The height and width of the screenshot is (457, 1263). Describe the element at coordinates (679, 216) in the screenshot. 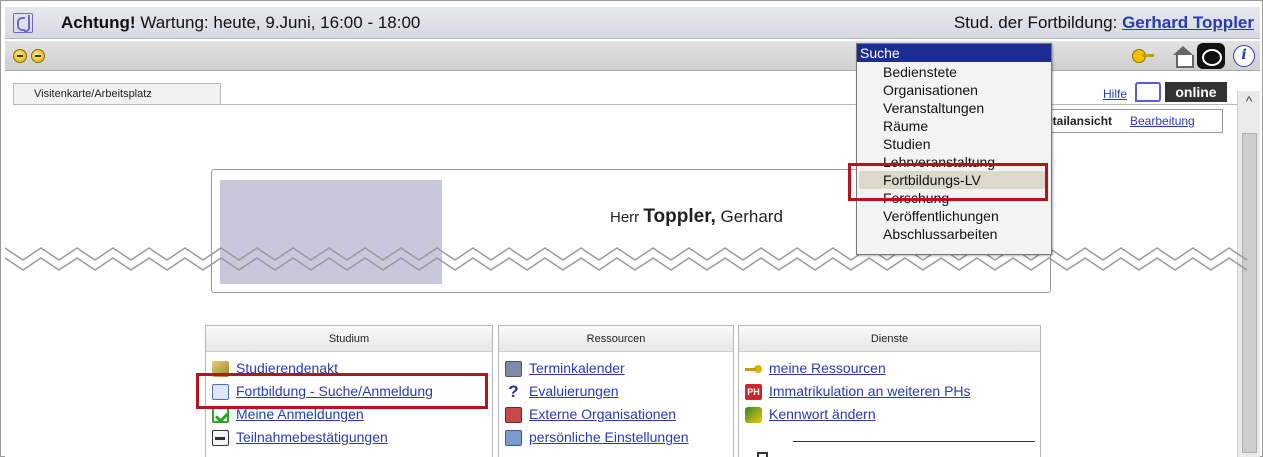

I see `last-name: Toppler,` at that location.